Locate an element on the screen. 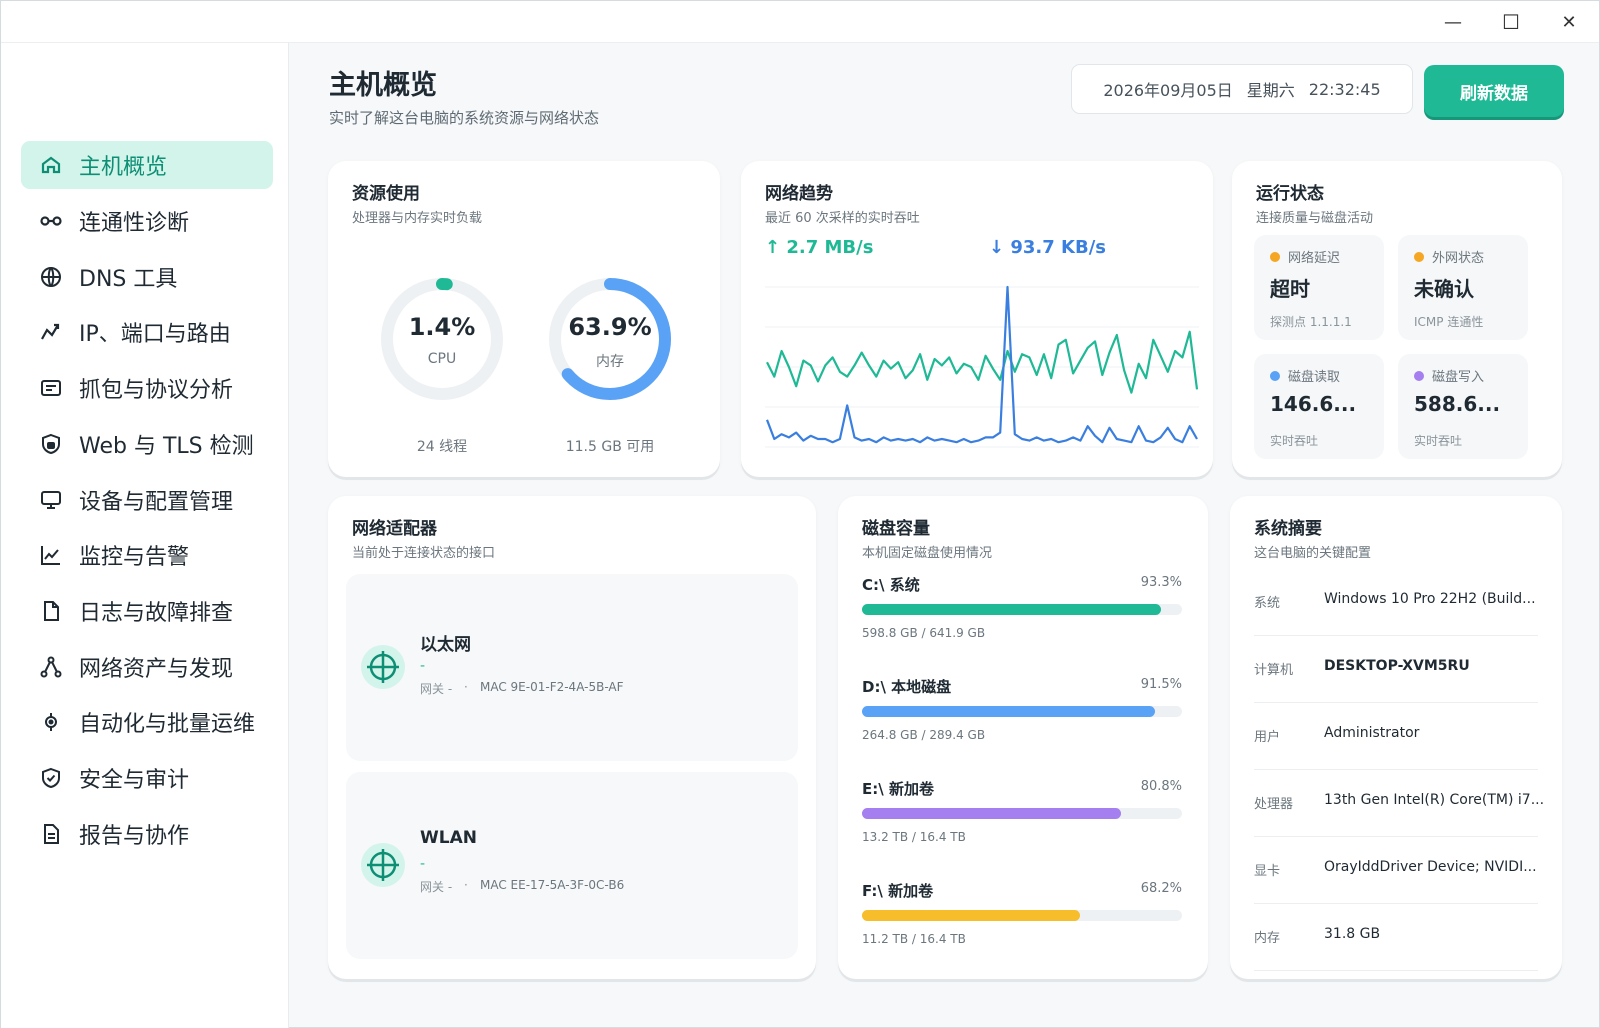 This screenshot has height=1028, width=1600. memory-available: 11.5 GB 可用 is located at coordinates (610, 447).